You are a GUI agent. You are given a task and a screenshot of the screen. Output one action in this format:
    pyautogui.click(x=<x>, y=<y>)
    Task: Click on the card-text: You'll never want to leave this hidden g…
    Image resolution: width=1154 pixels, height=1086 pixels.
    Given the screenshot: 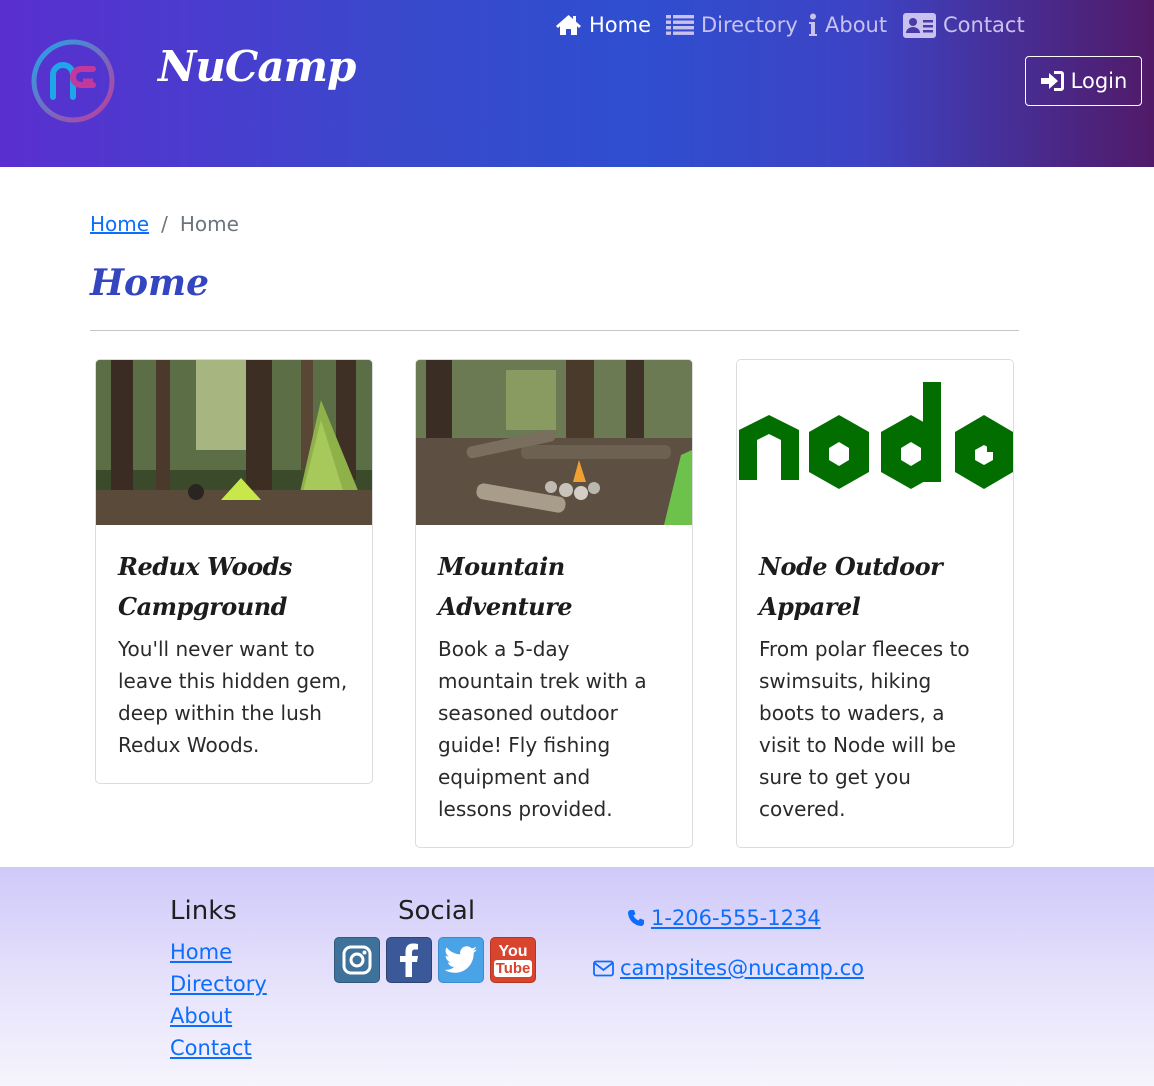 What is the action you would take?
    pyautogui.click(x=233, y=697)
    